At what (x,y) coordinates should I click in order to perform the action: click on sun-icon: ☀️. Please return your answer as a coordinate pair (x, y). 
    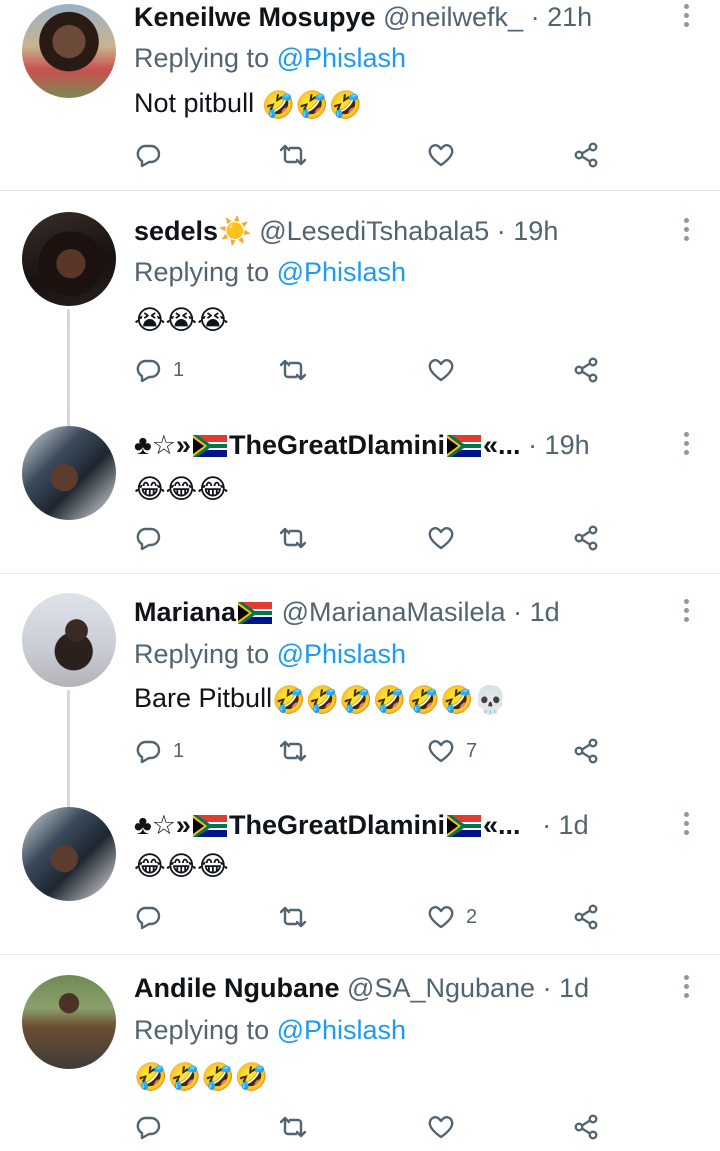
    Looking at the image, I should click on (235, 231).